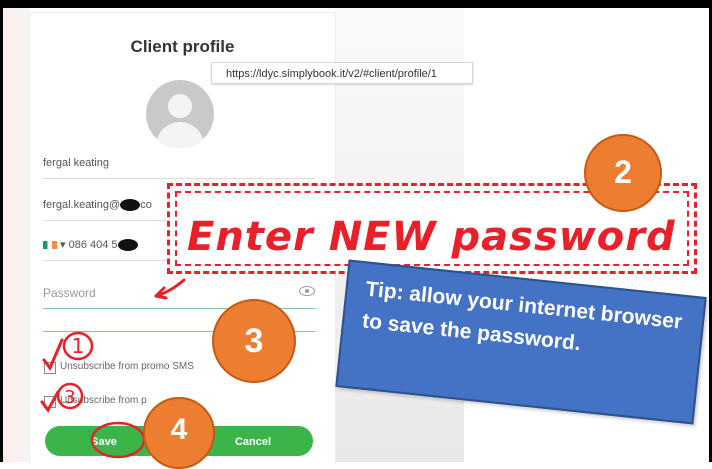 The height and width of the screenshot is (469, 712). I want to click on ireland-flag-icon, so click(50, 245).